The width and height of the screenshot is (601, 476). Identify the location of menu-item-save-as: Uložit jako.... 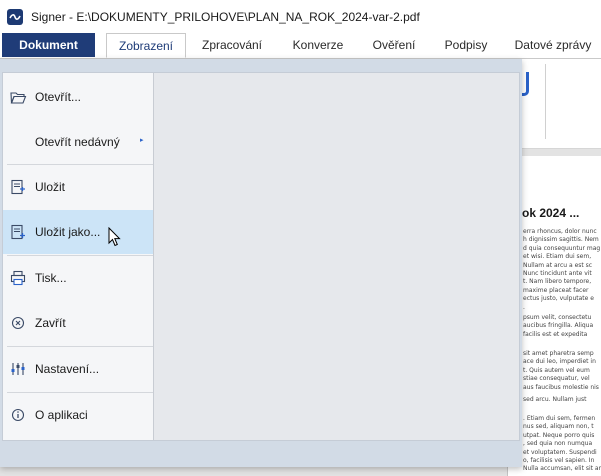
(78, 232).